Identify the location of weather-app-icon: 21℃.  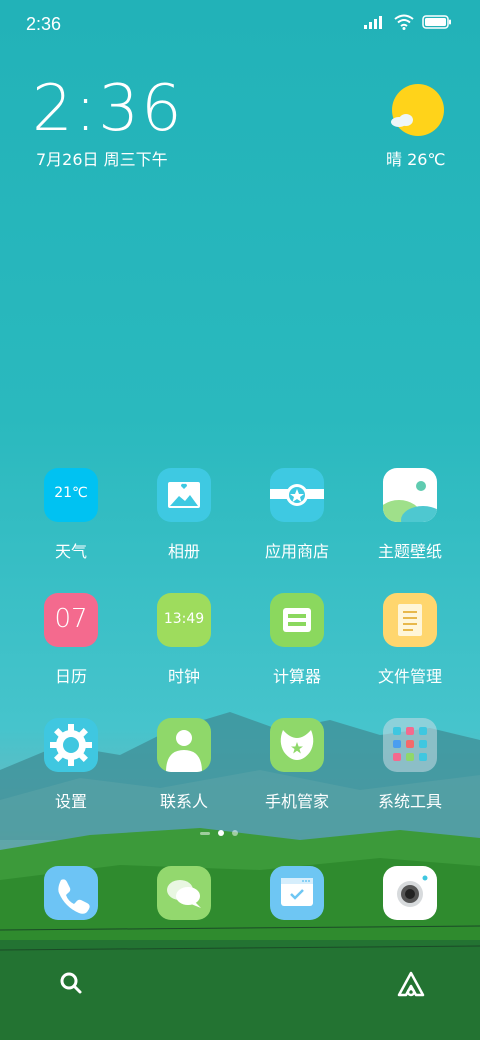
(71, 495).